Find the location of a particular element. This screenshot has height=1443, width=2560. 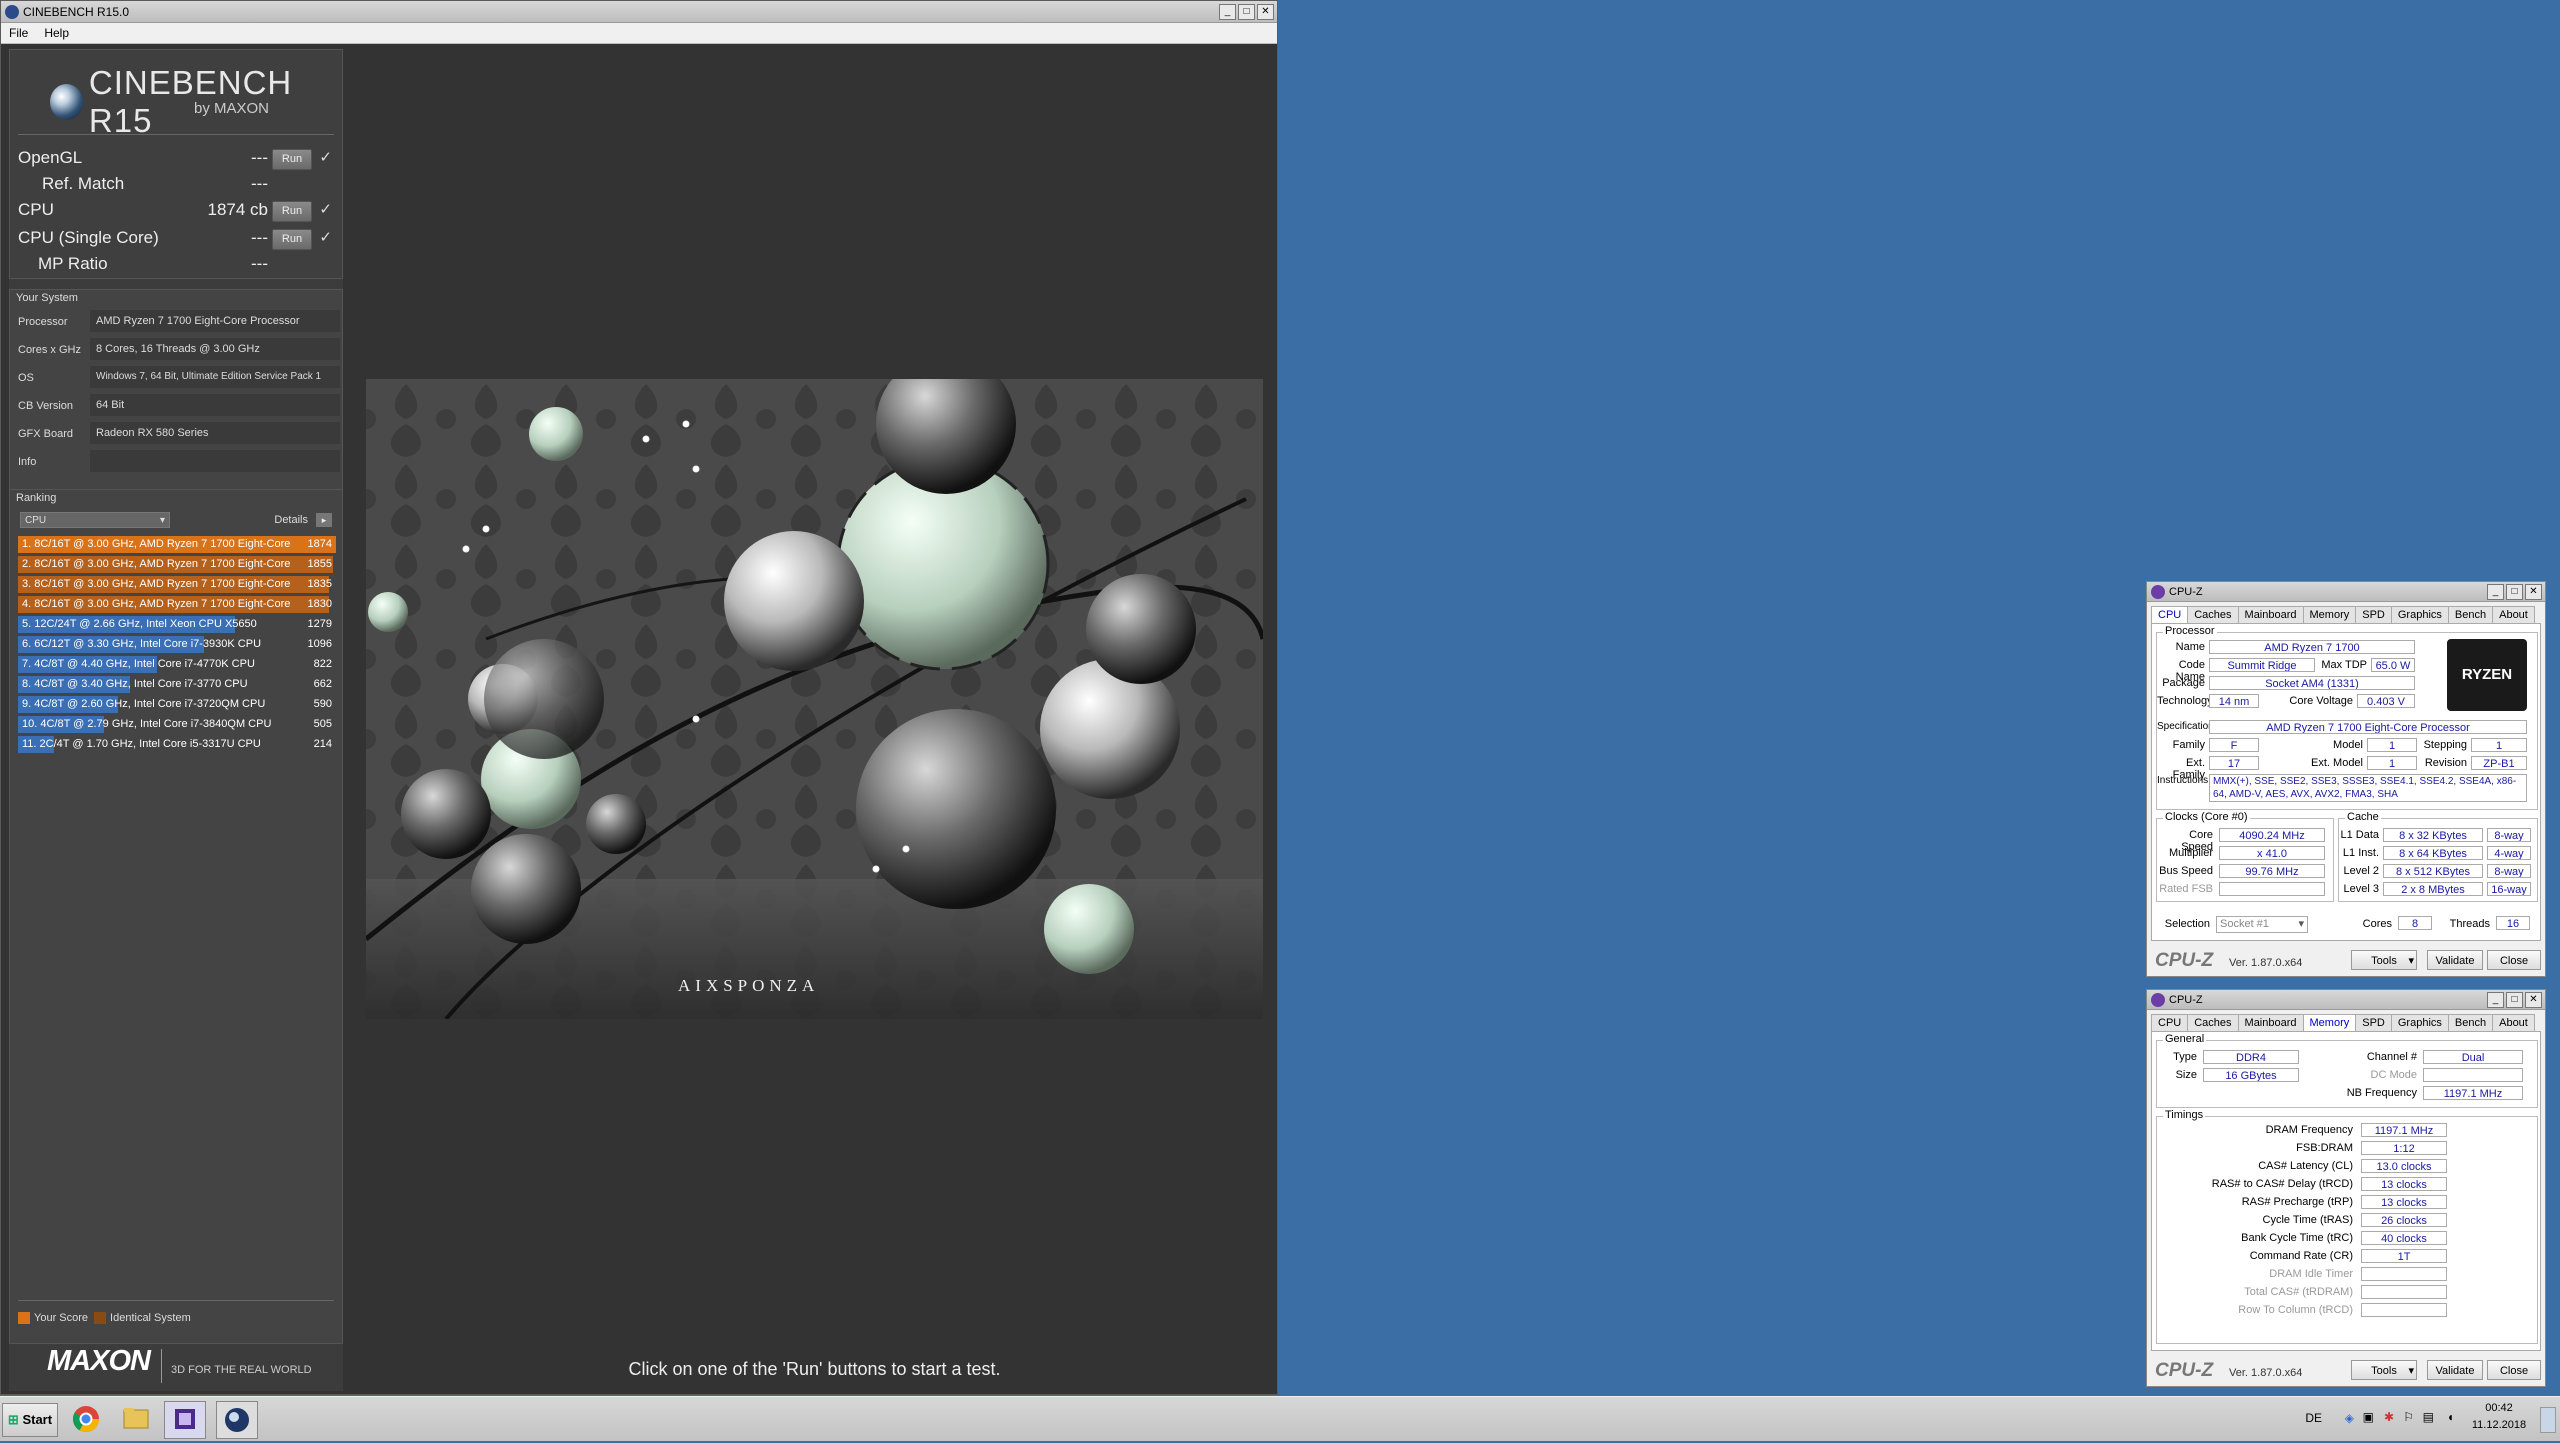

monitor-tray-icon: ▤ is located at coordinates (2428, 1417).